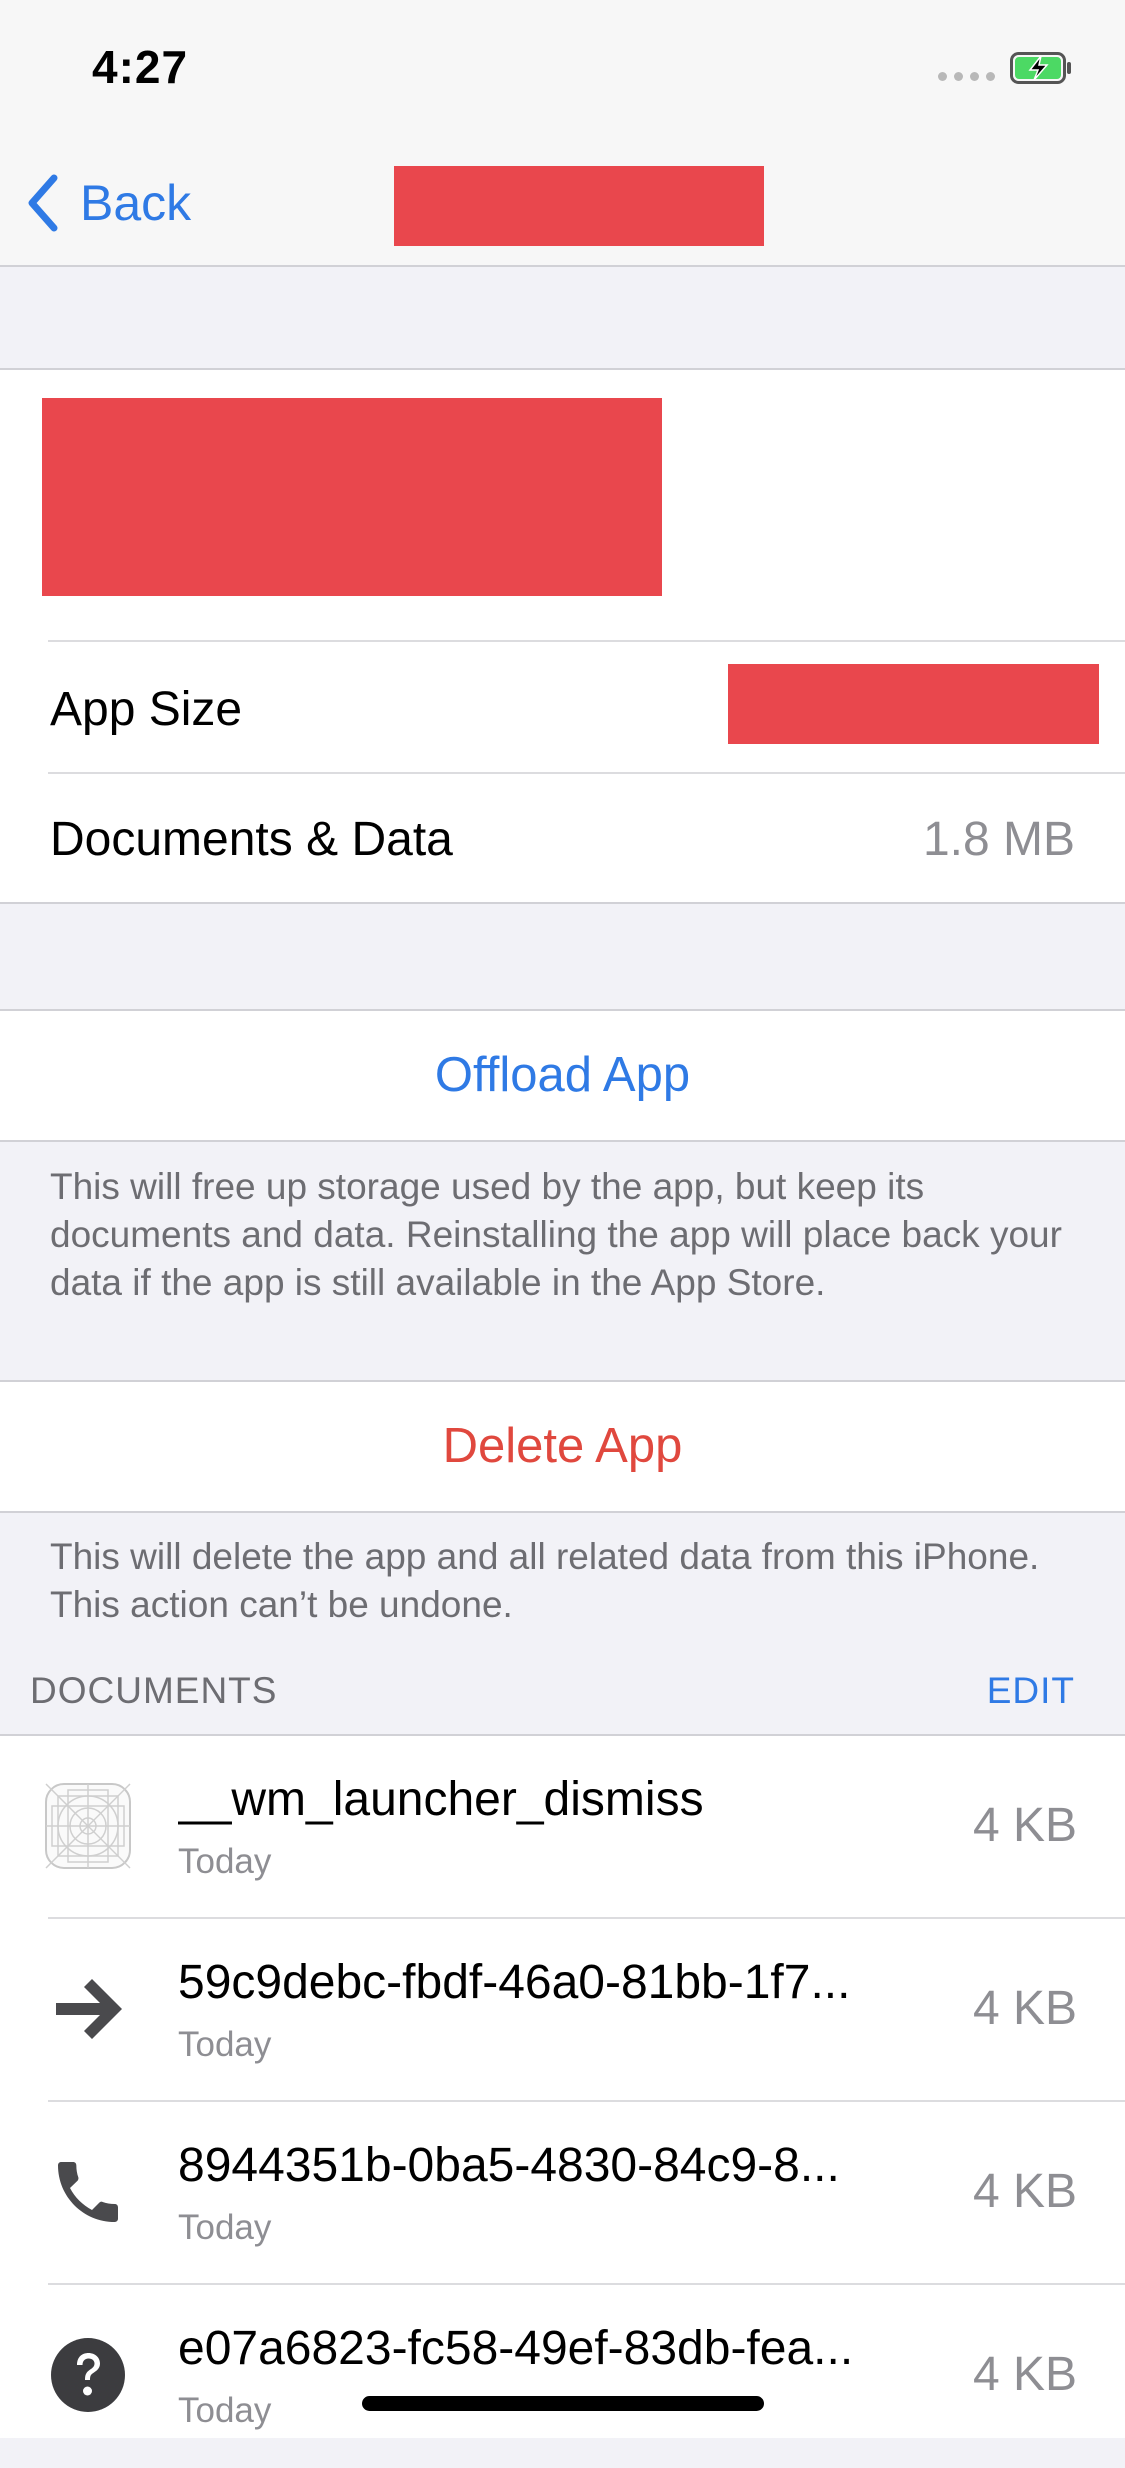  What do you see at coordinates (966, 76) in the screenshot?
I see `signal-icon` at bounding box center [966, 76].